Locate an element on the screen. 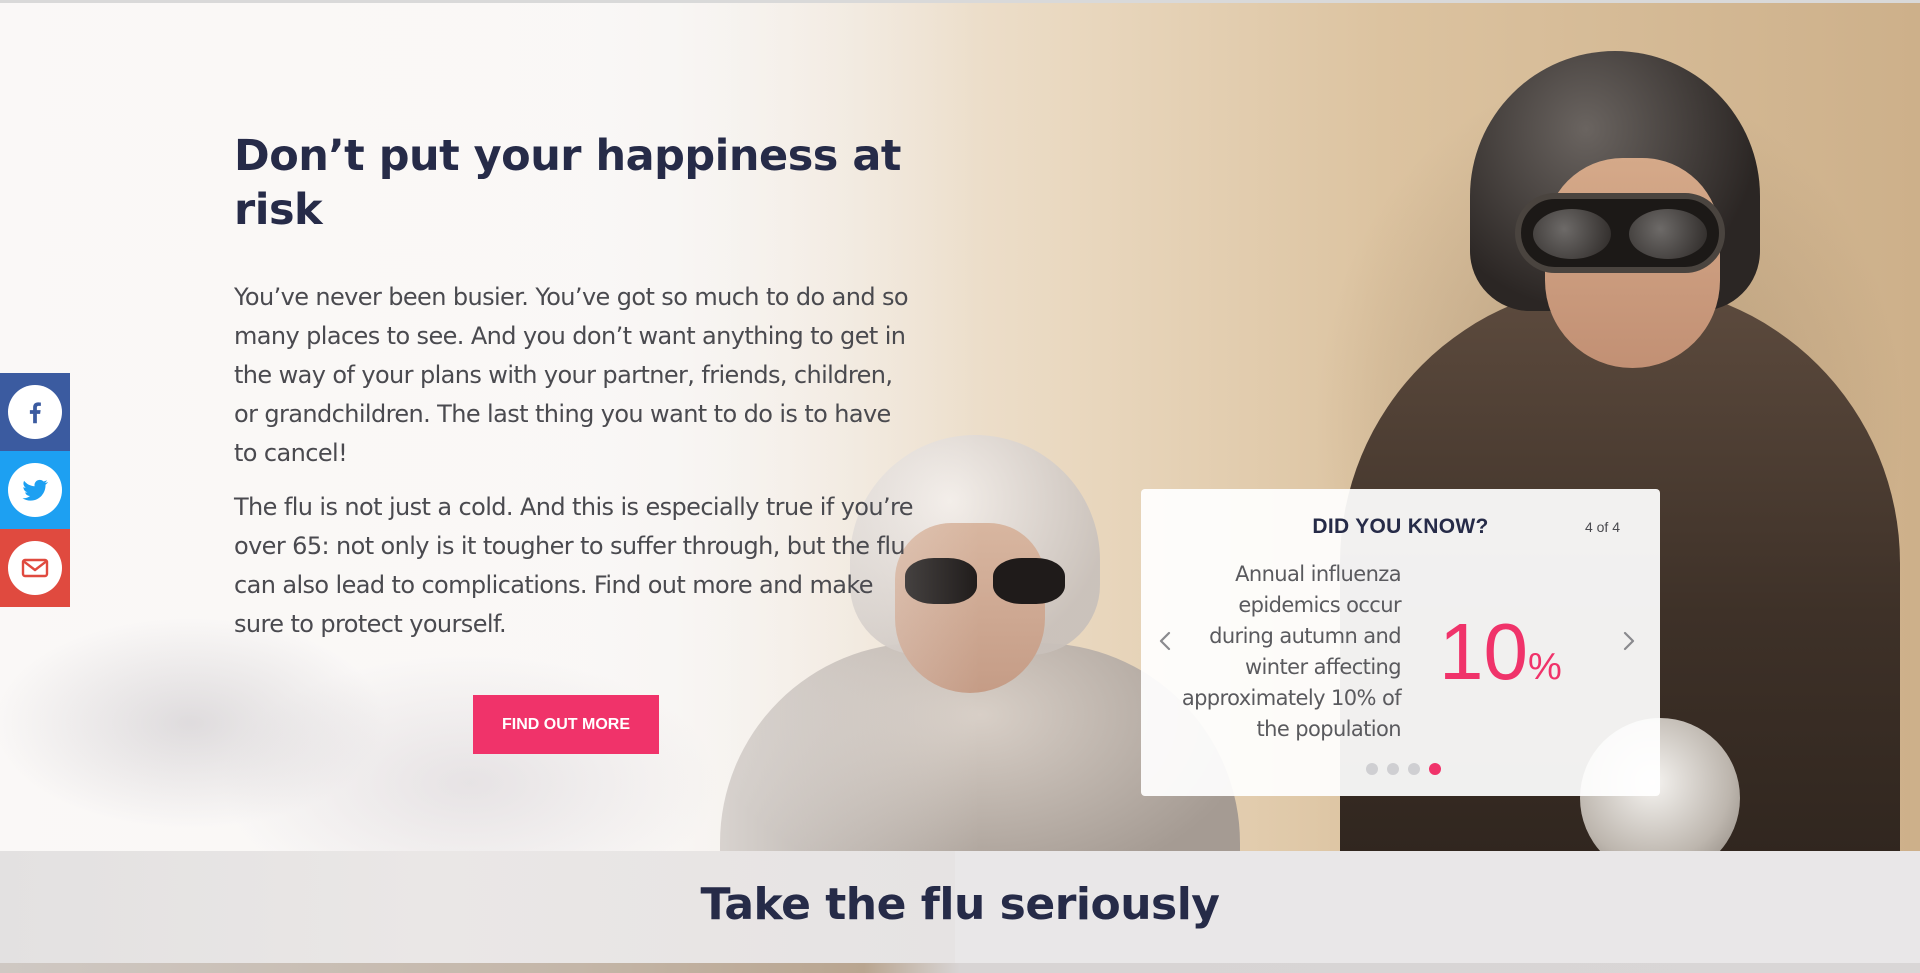 The width and height of the screenshot is (1920, 973). carousel-dots is located at coordinates (1403, 769).